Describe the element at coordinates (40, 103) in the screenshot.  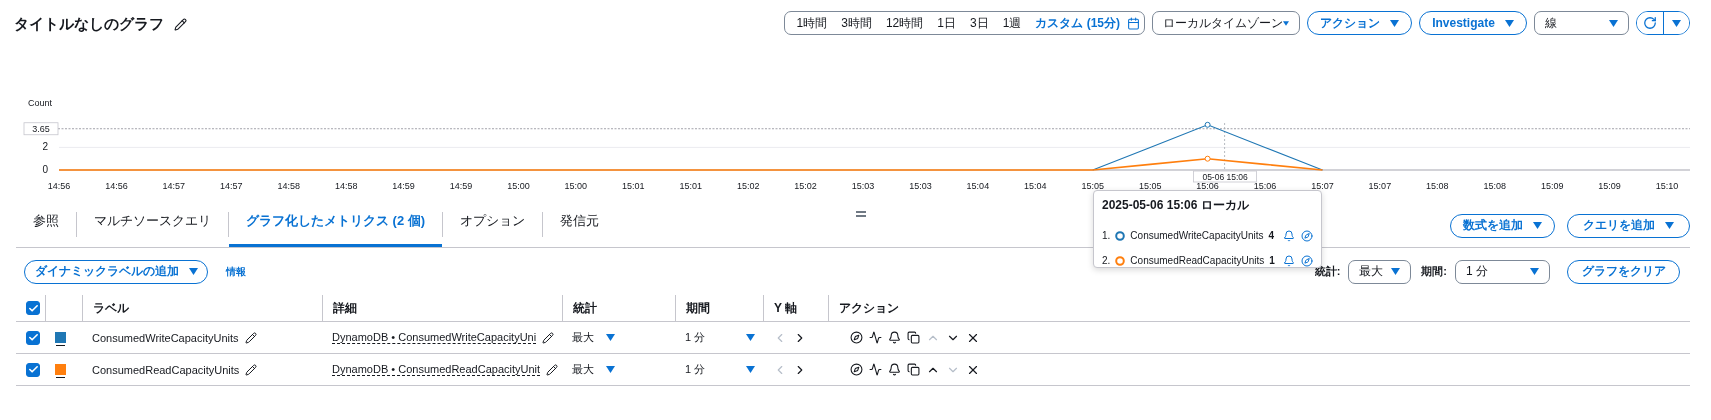
I see `y-axis-label: Count` at that location.